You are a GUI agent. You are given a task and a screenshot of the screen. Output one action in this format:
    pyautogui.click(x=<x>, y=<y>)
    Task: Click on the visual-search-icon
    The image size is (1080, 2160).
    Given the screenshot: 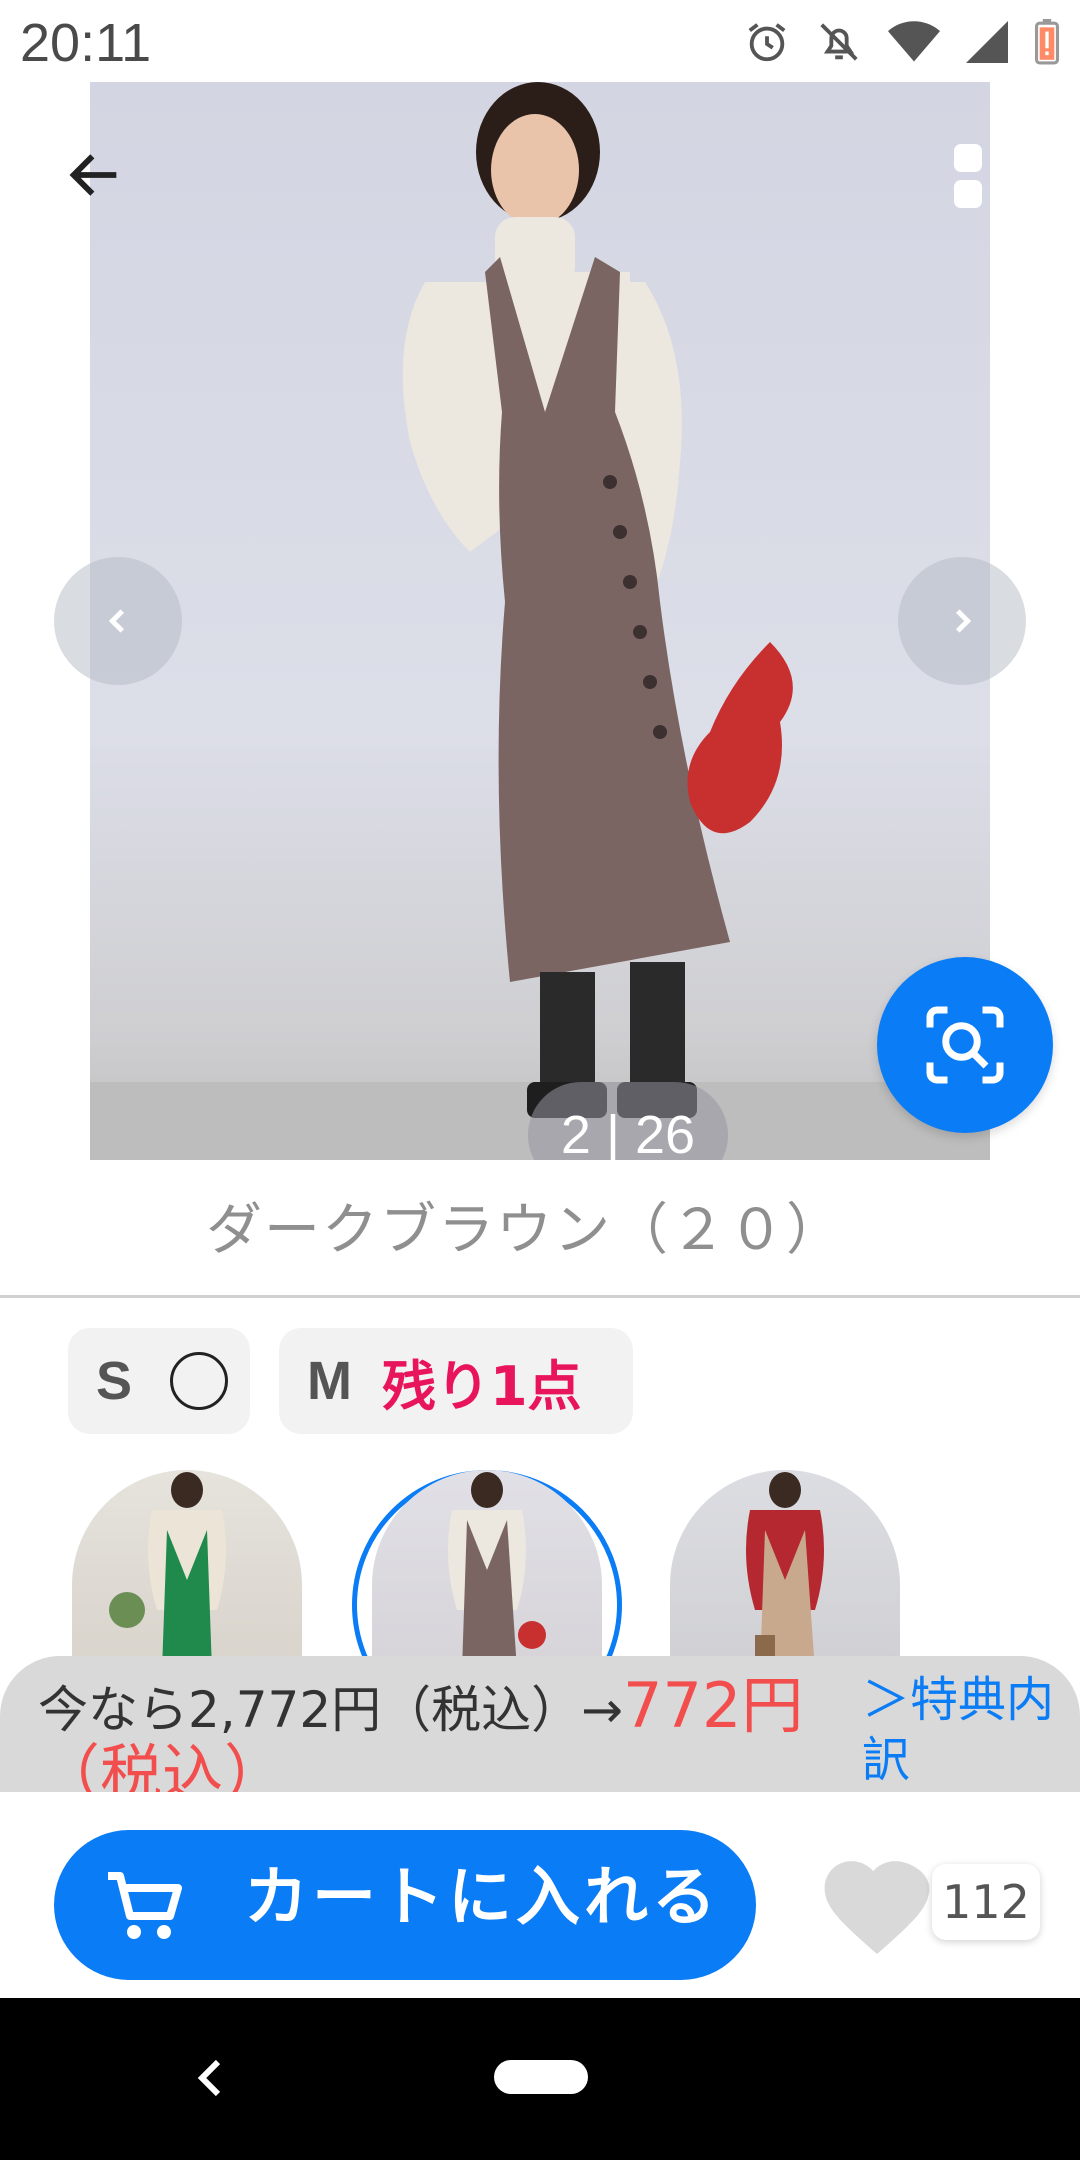 What is the action you would take?
    pyautogui.click(x=965, y=1045)
    